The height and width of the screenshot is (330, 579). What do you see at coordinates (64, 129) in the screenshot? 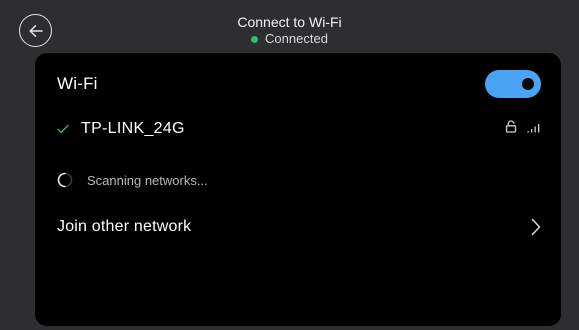
I see `checkmark-icon` at bounding box center [64, 129].